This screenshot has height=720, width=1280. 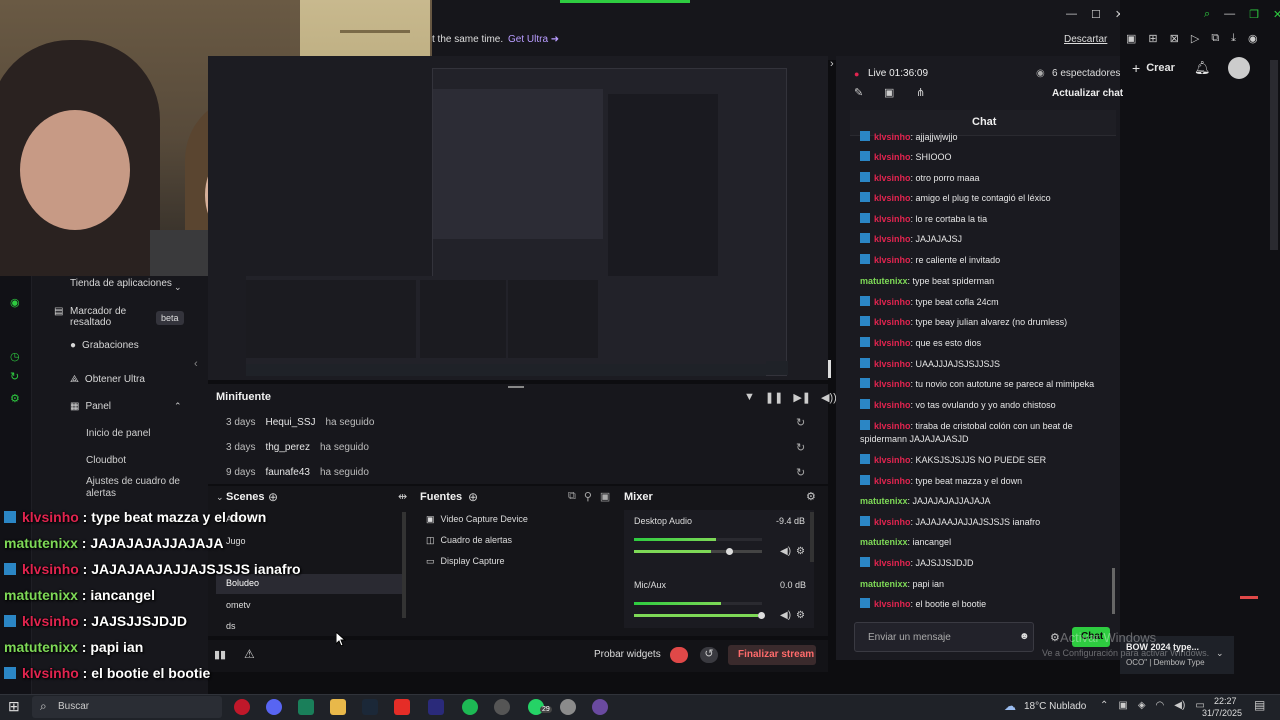 I want to click on clock-time: 22:27, so click(x=1225, y=701).